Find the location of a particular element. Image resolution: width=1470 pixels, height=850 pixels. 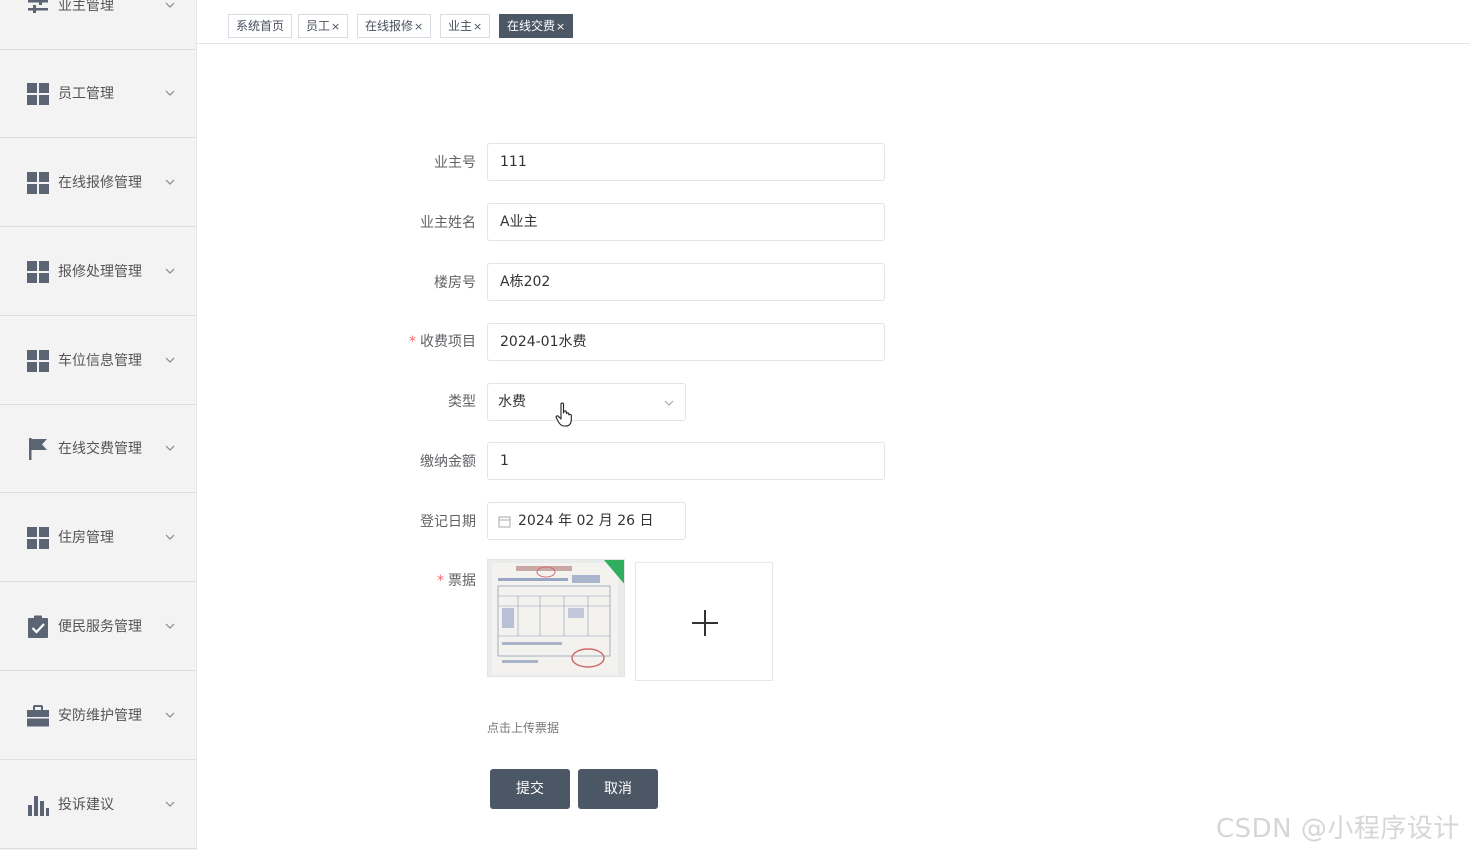

sidebar-item-owner: 业主管理 is located at coordinates (98, 25).